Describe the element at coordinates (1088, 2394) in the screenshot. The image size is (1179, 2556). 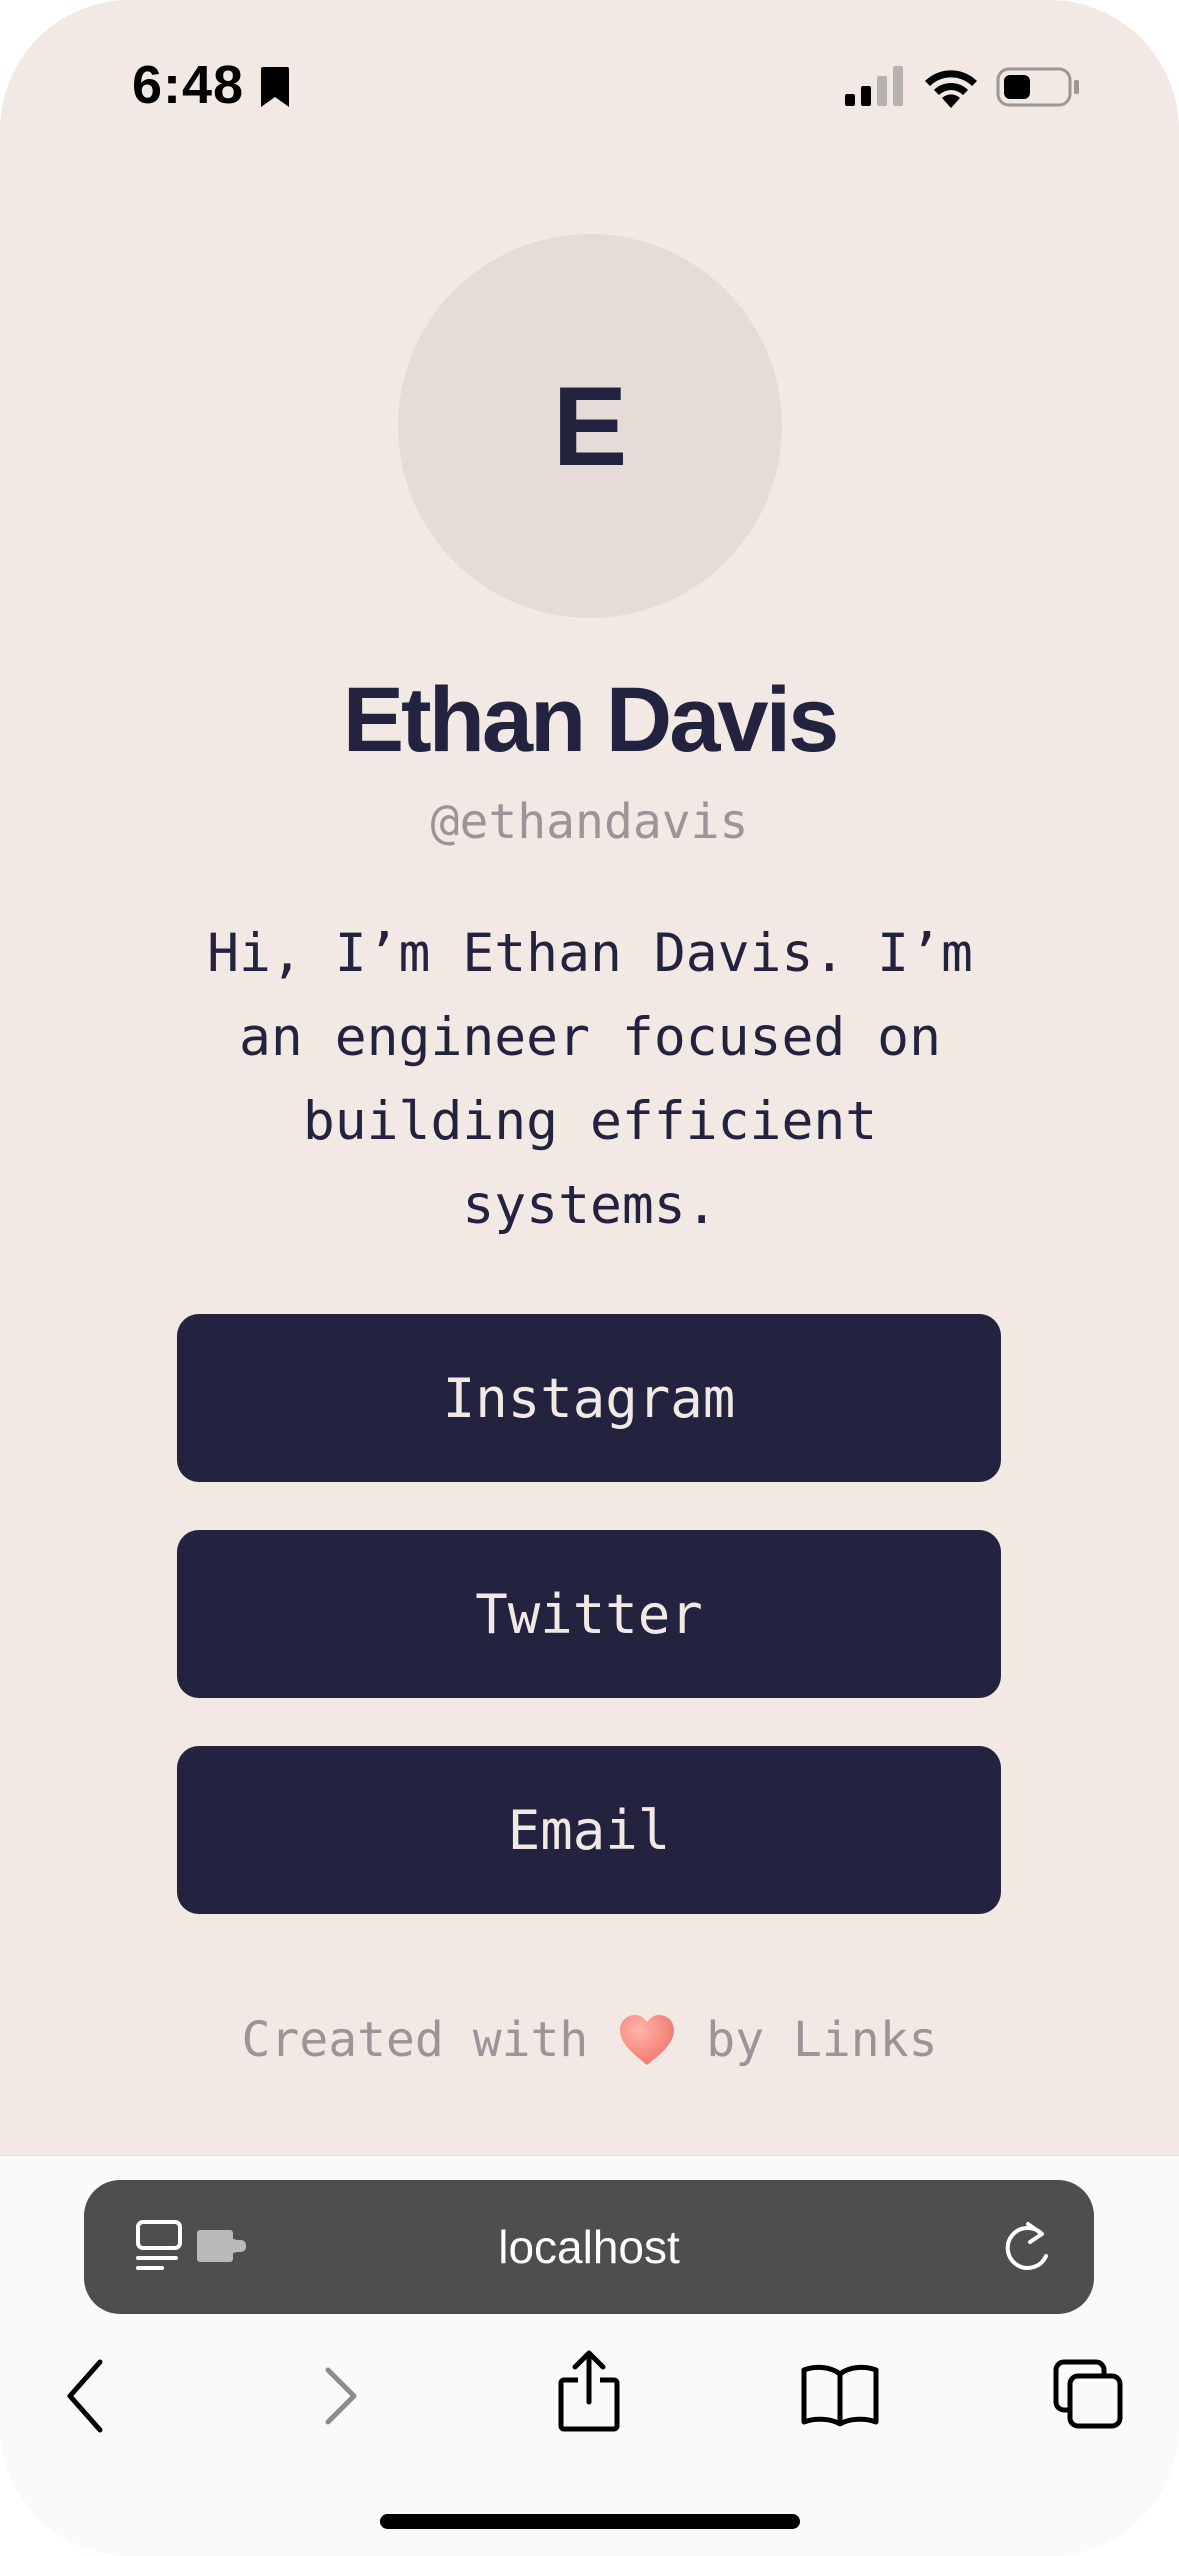
I see `tabs-icon` at that location.